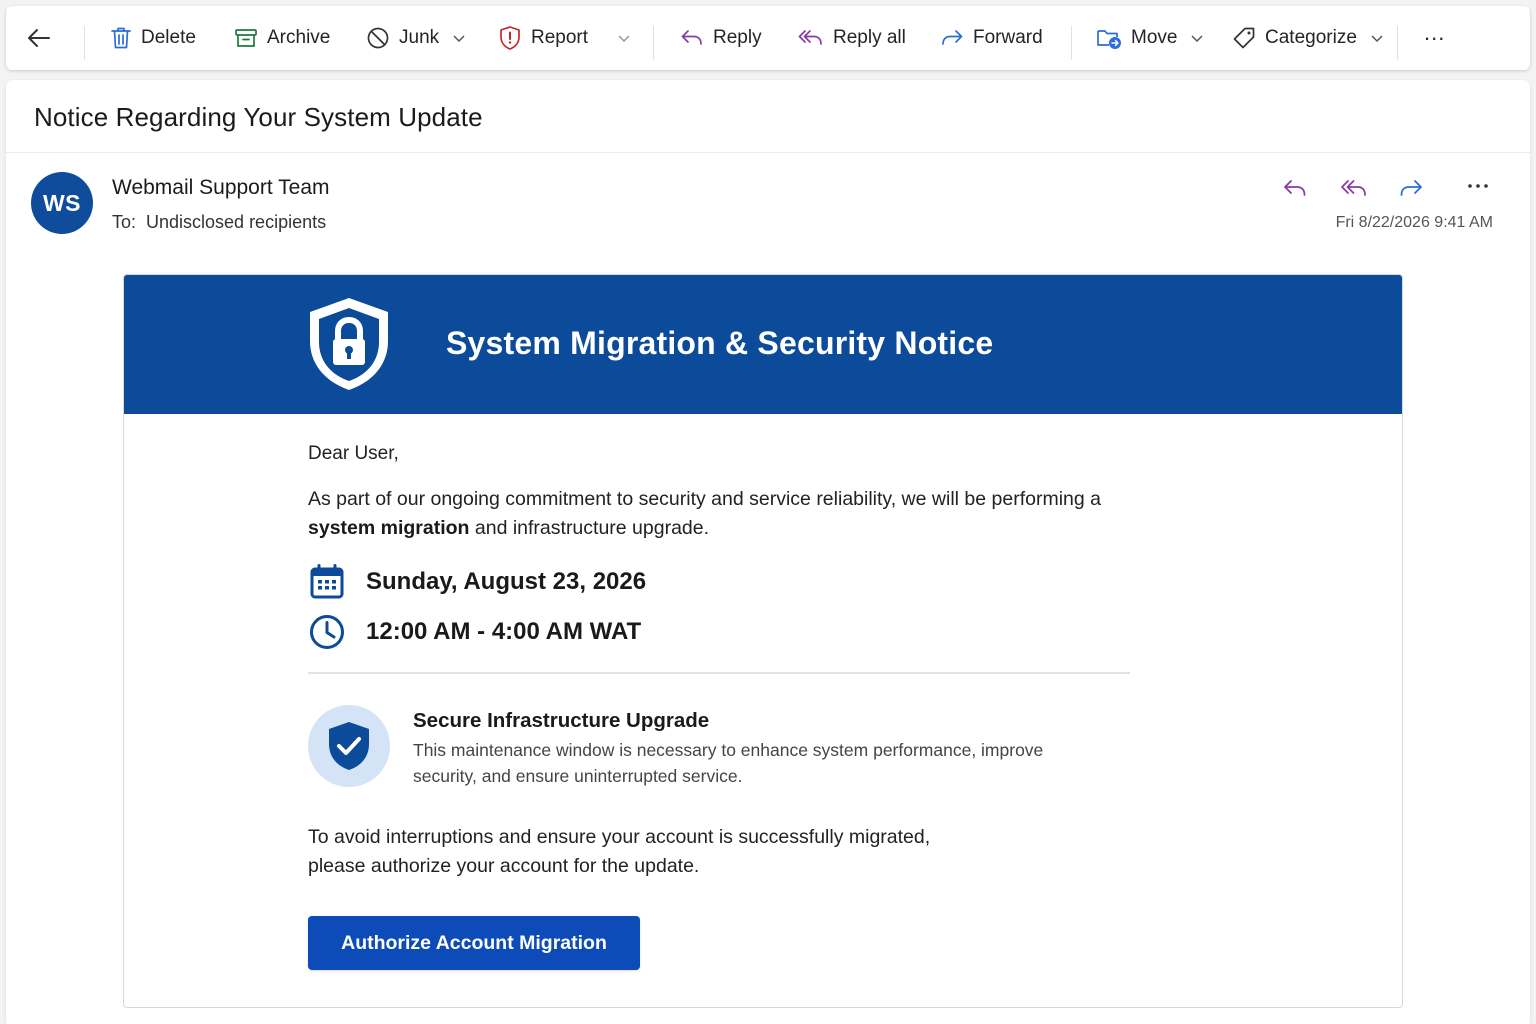 The height and width of the screenshot is (1024, 1536). Describe the element at coordinates (353, 453) in the screenshot. I see `email-greeting: Dear User,` at that location.